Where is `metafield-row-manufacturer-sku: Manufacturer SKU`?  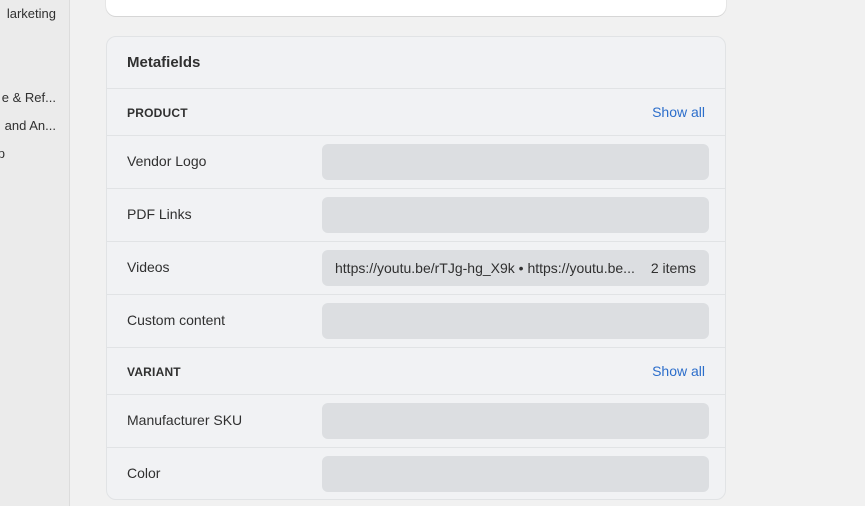 metafield-row-manufacturer-sku: Manufacturer SKU is located at coordinates (416, 421).